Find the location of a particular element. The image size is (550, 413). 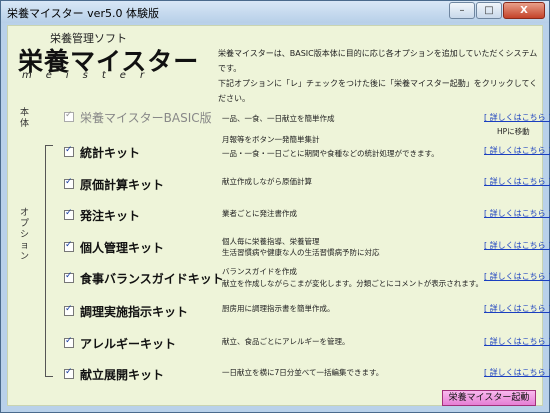

option-desc-stats-above: 月報等をボタン一発簡単集計 is located at coordinates (271, 139).